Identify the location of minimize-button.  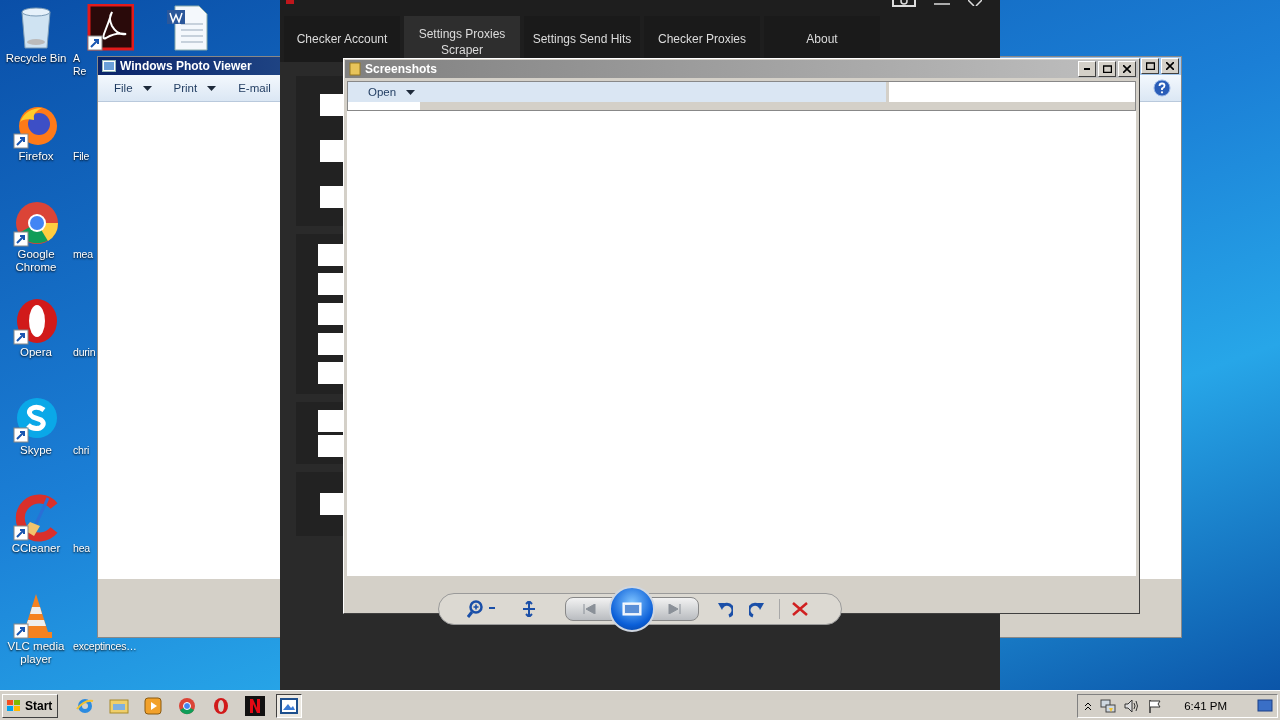
(1087, 69).